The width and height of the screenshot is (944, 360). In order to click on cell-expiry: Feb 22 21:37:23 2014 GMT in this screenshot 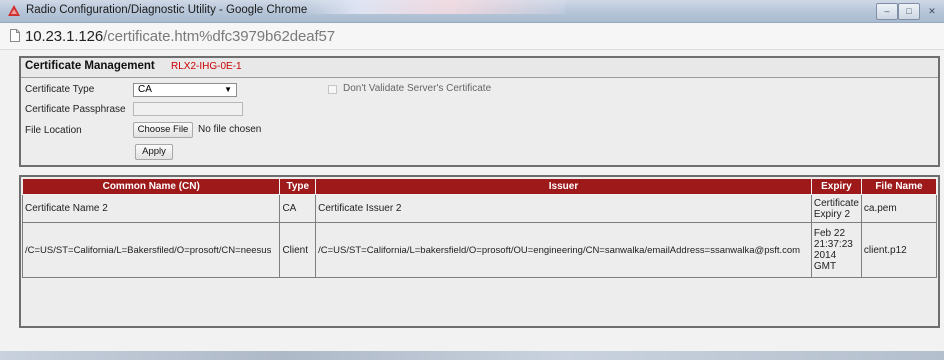, I will do `click(836, 250)`.